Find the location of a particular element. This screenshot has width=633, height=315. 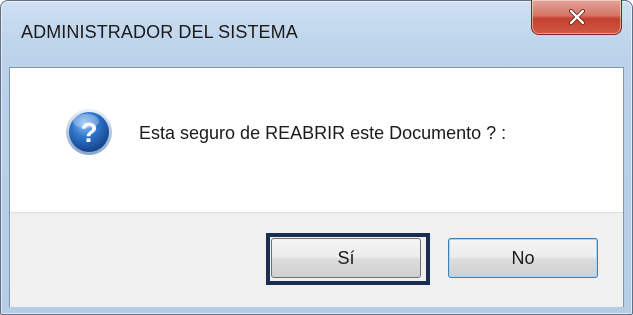

yes-button: Sí is located at coordinates (346, 258).